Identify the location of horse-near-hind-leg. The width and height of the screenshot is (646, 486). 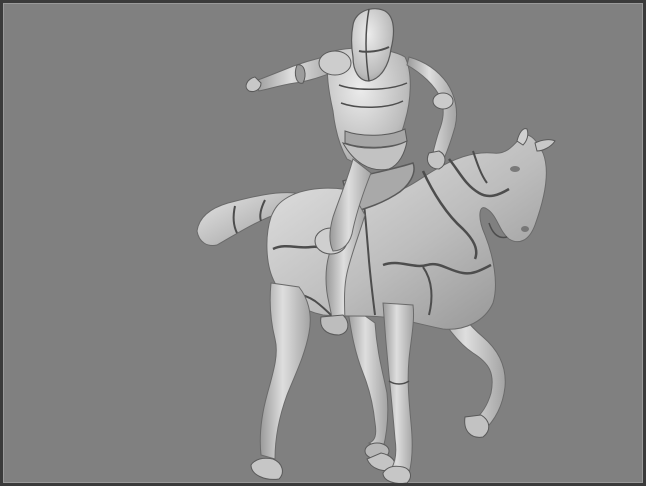
(280, 381).